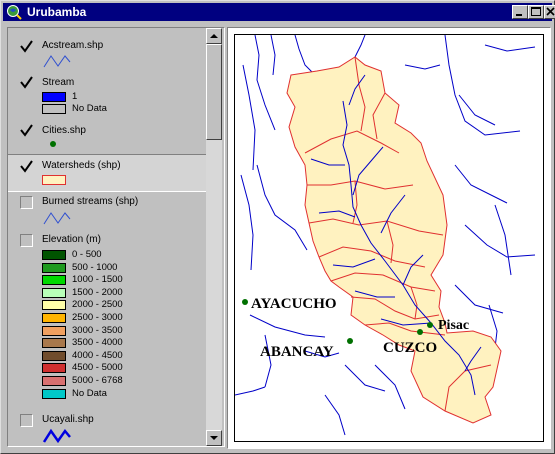 The width and height of the screenshot is (555, 454). What do you see at coordinates (107, 213) in the screenshot?
I see `layer-burned-streams: Burned streams (shp)` at bounding box center [107, 213].